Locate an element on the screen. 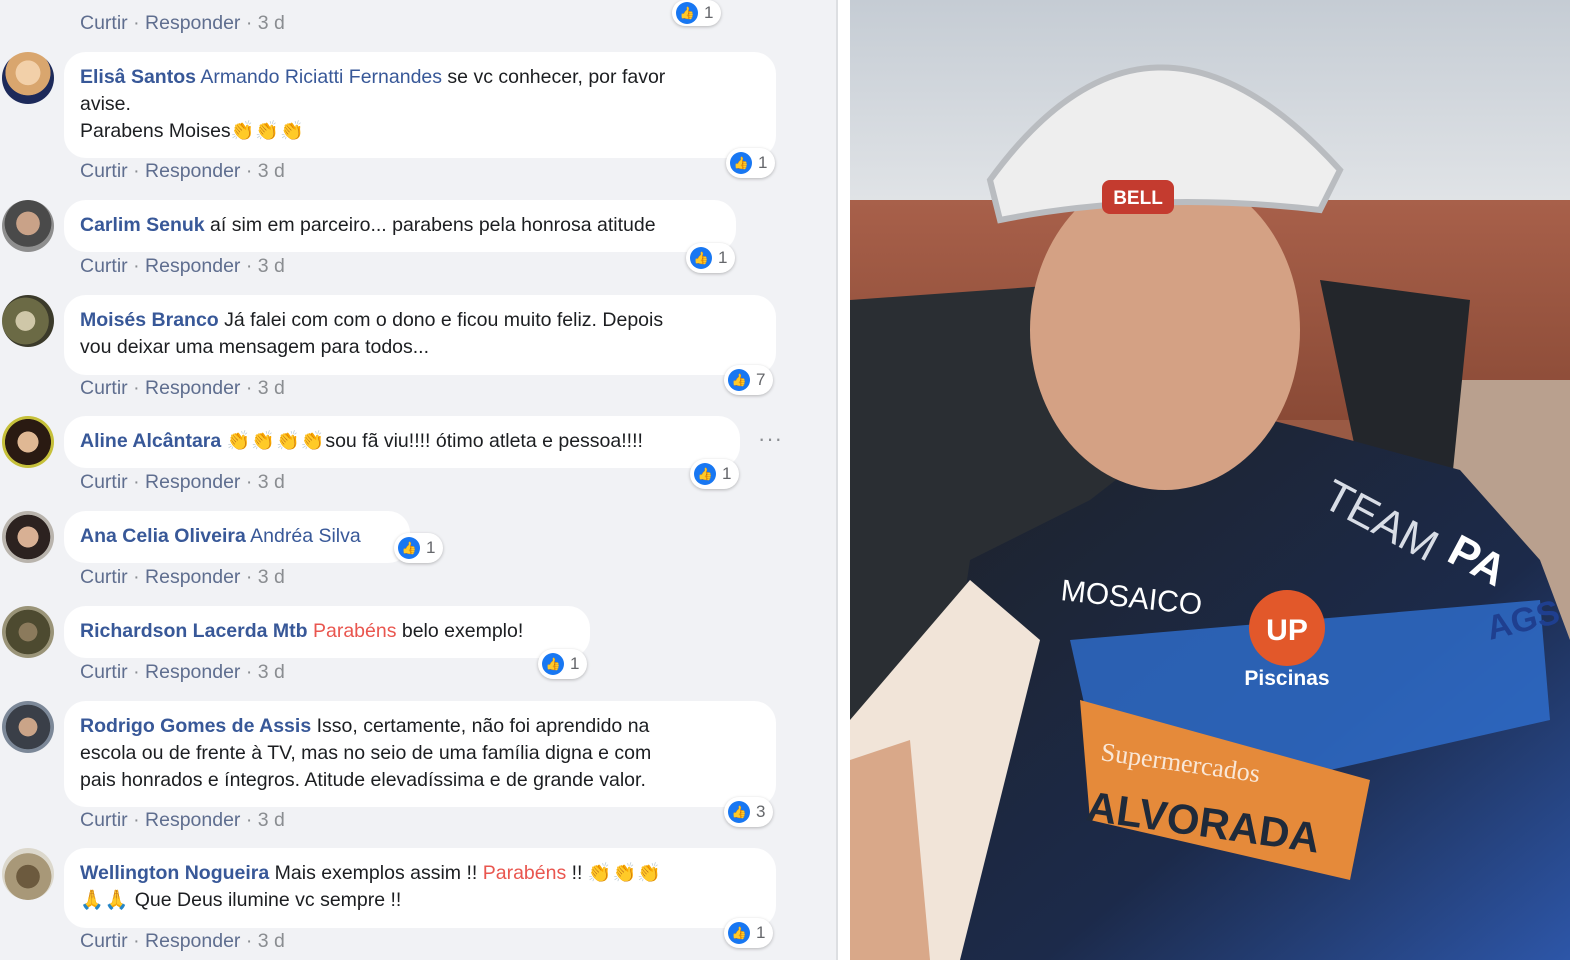 The height and width of the screenshot is (960, 1570). comment-author: Rodrigo Gomes de Assis is located at coordinates (195, 726).